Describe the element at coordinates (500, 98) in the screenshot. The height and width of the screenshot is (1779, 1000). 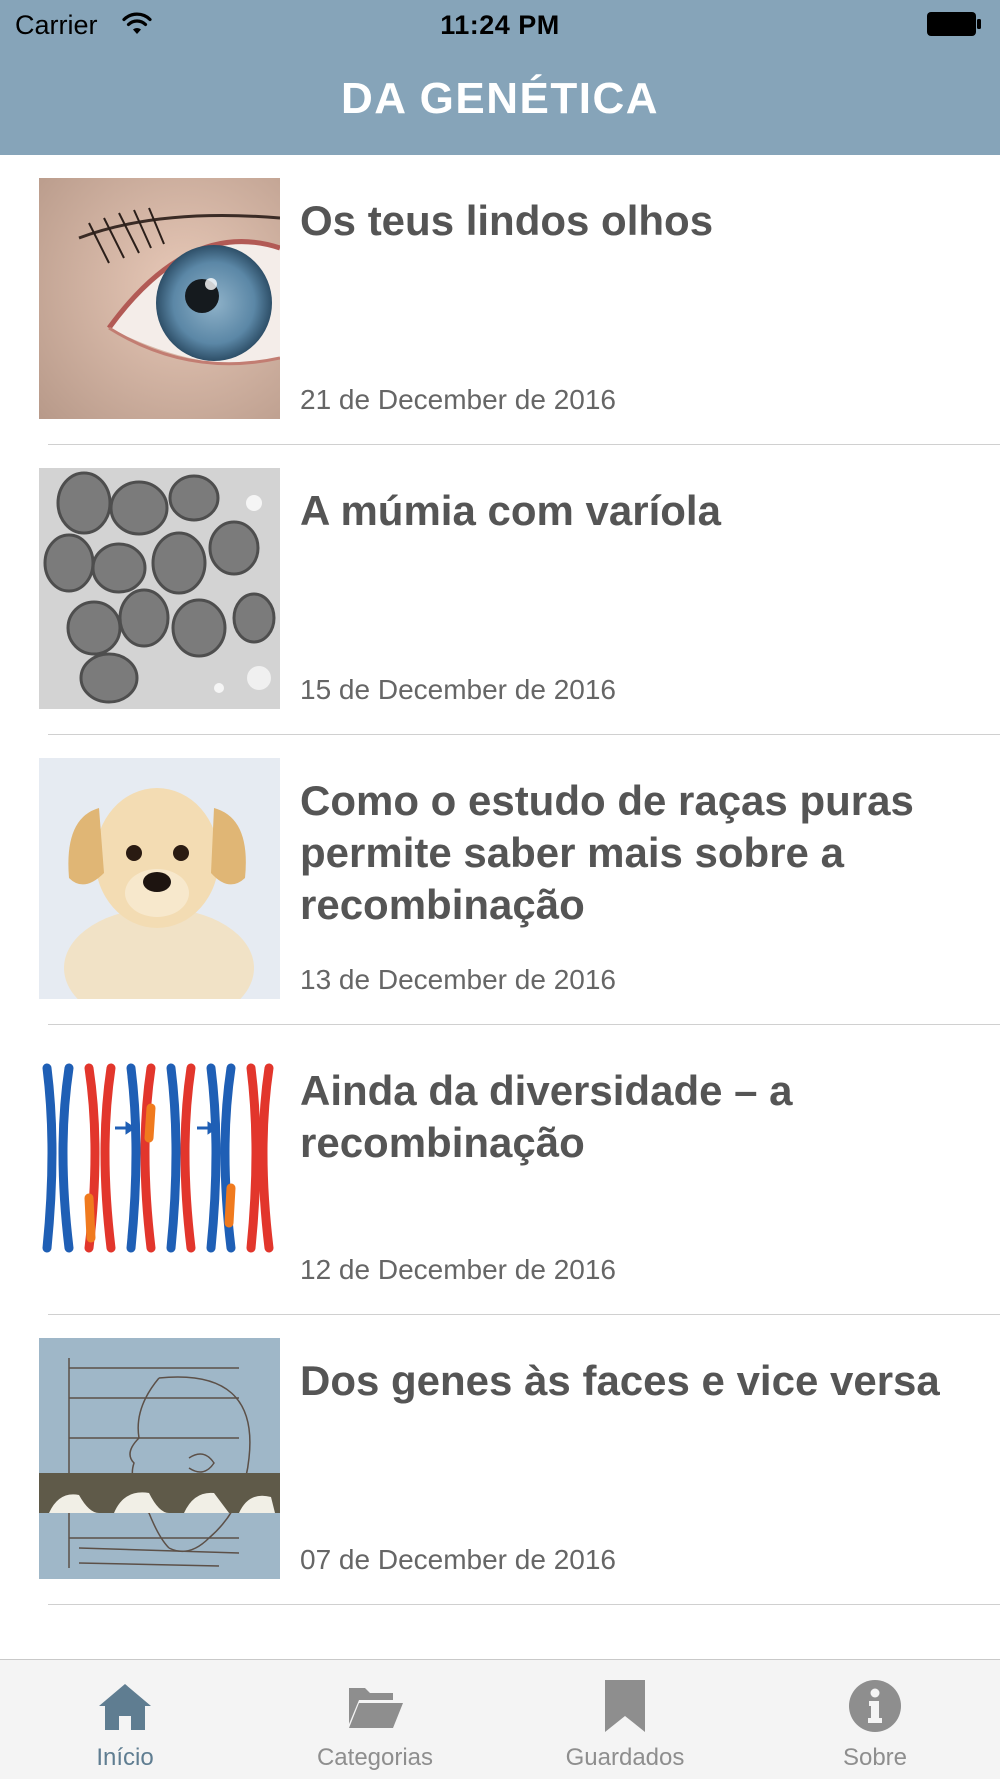
I see `page-title: DA GENÉTICA` at that location.